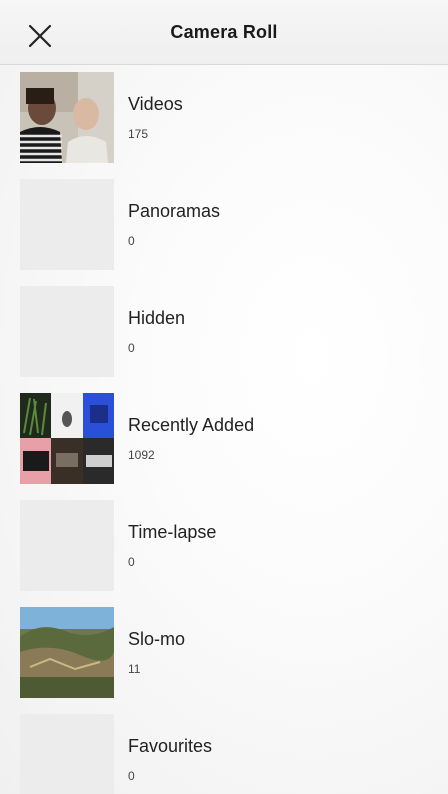 The width and height of the screenshot is (448, 794). I want to click on album-label: Time-lapse, so click(172, 532).